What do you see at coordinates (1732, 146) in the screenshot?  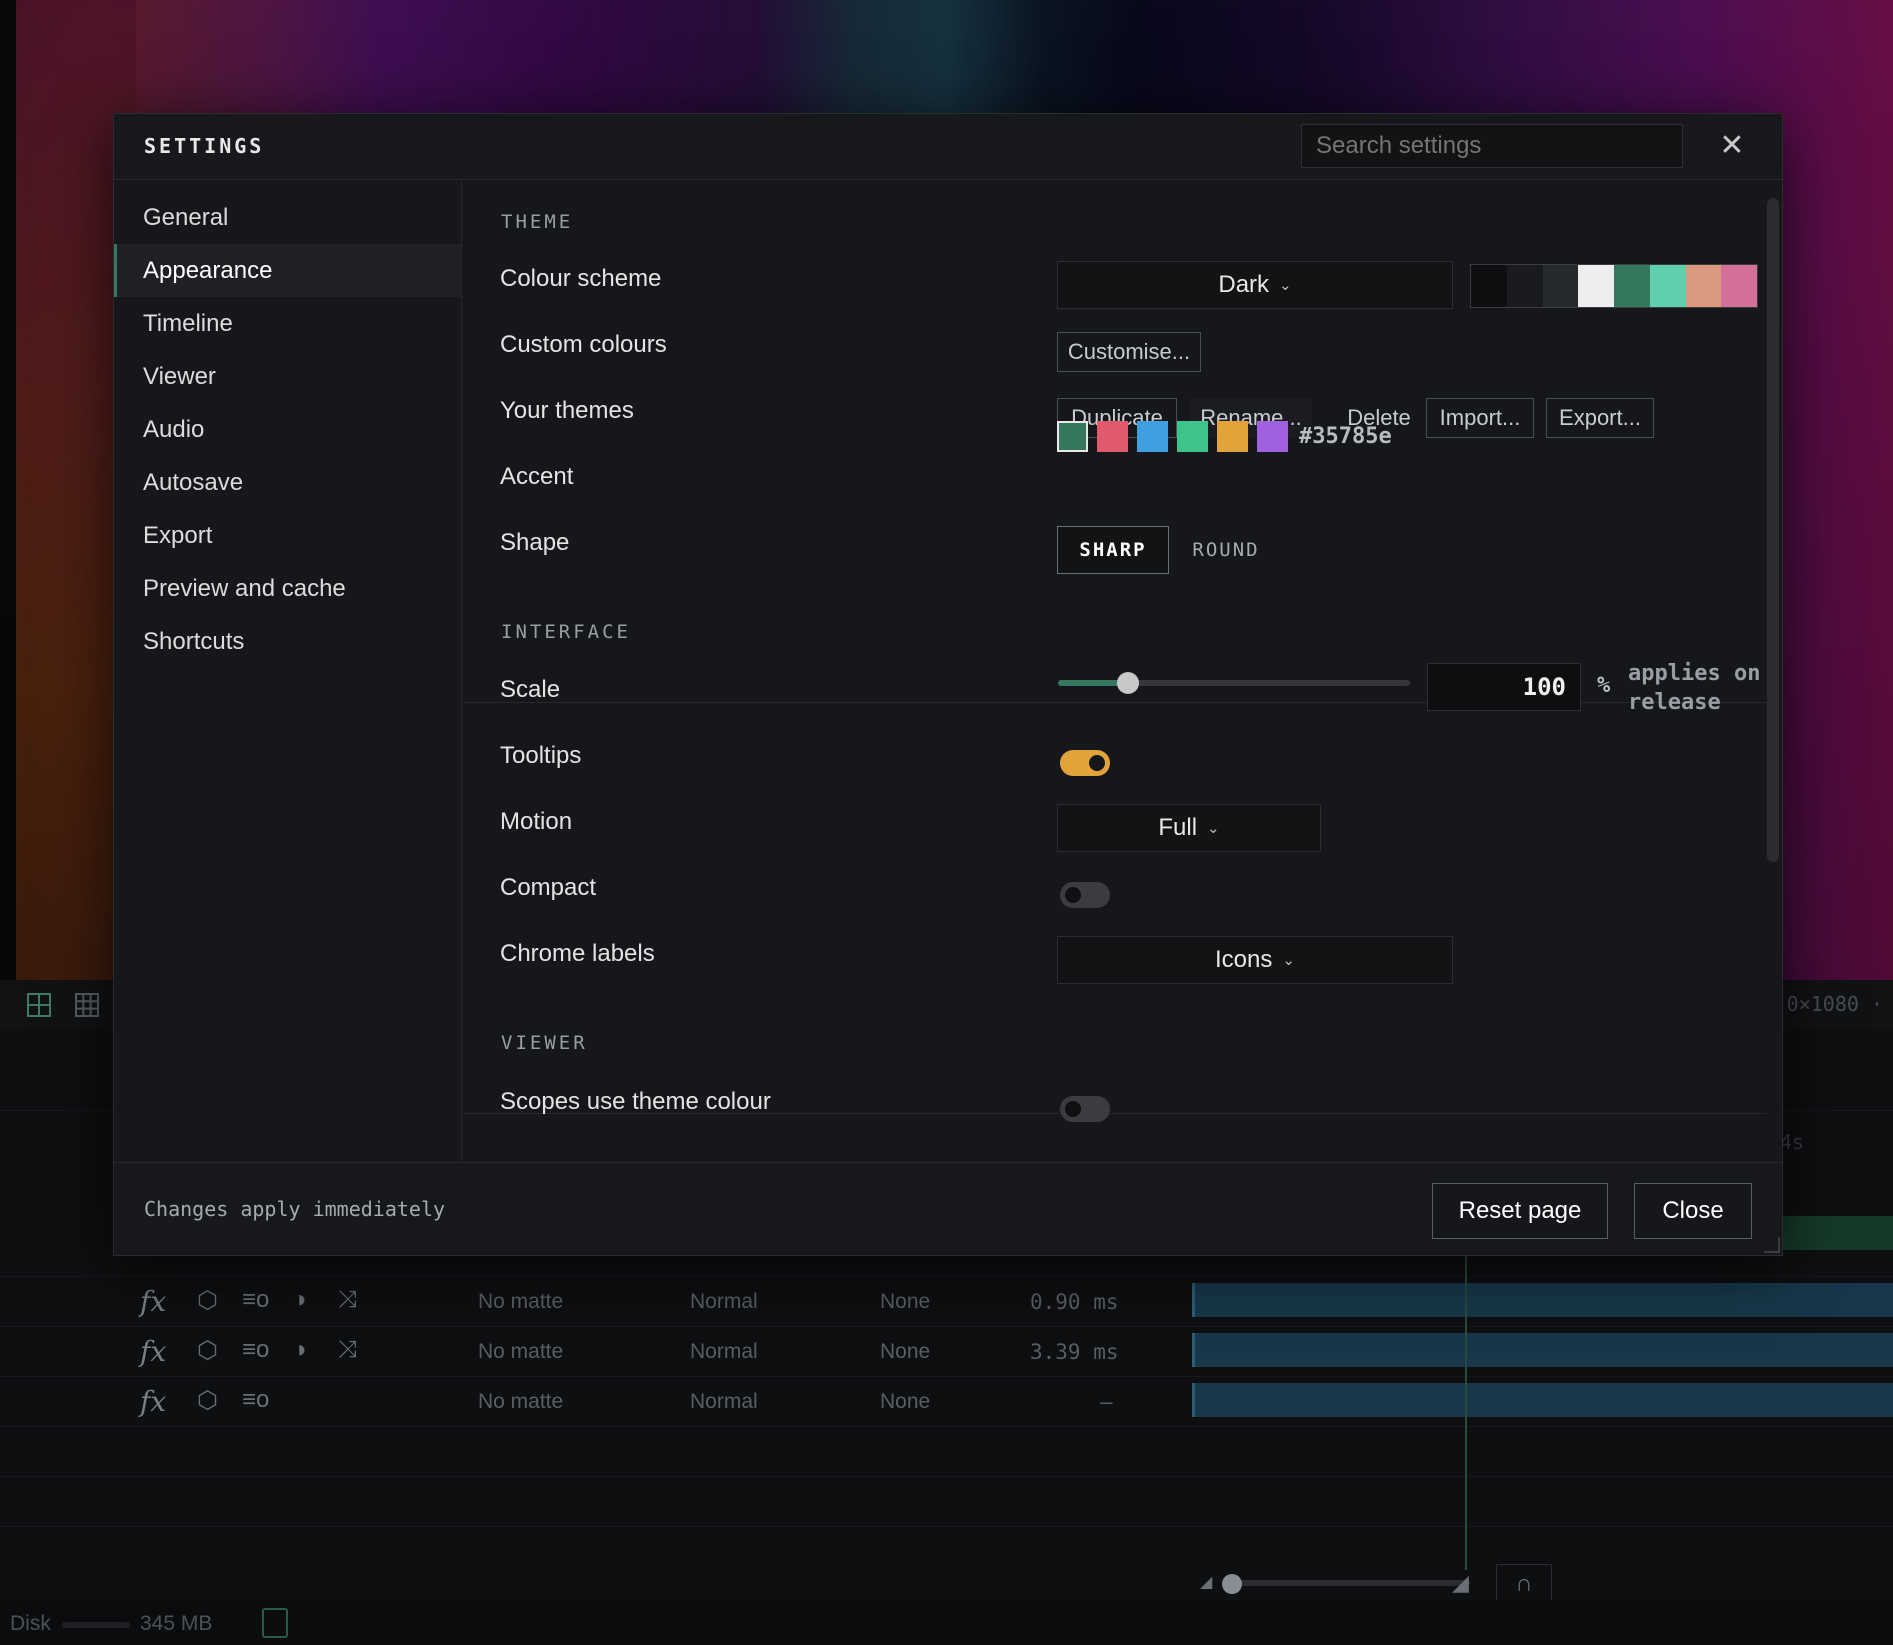 I see `close-icon: ✕` at bounding box center [1732, 146].